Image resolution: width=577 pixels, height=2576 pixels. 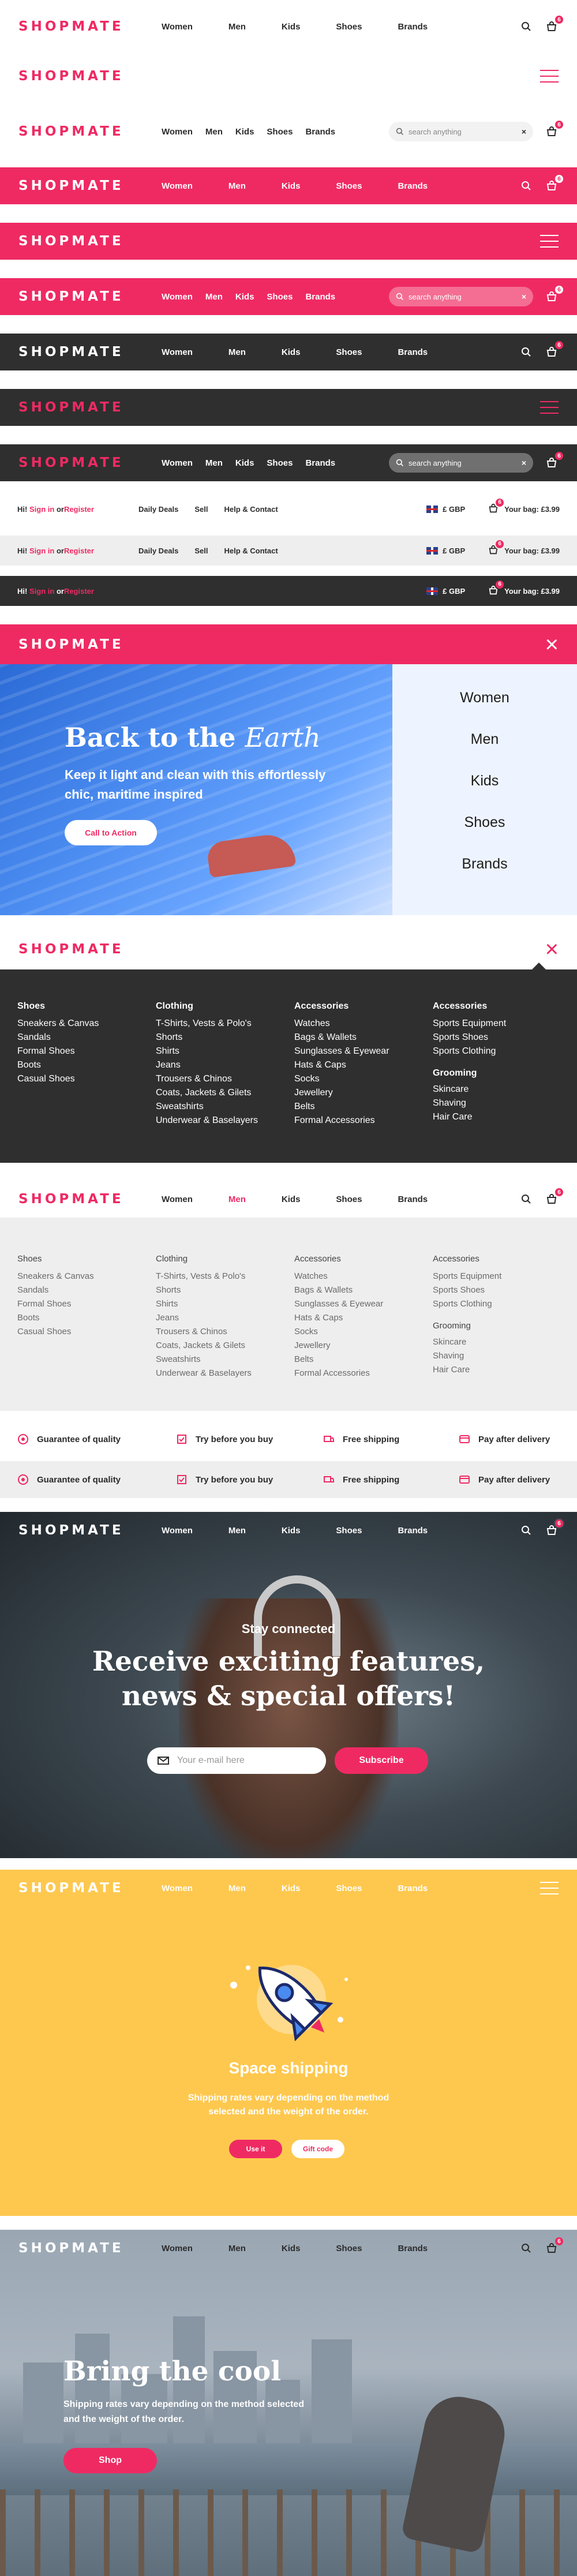 I want to click on side-menu-kids: Kids, so click(x=484, y=781).